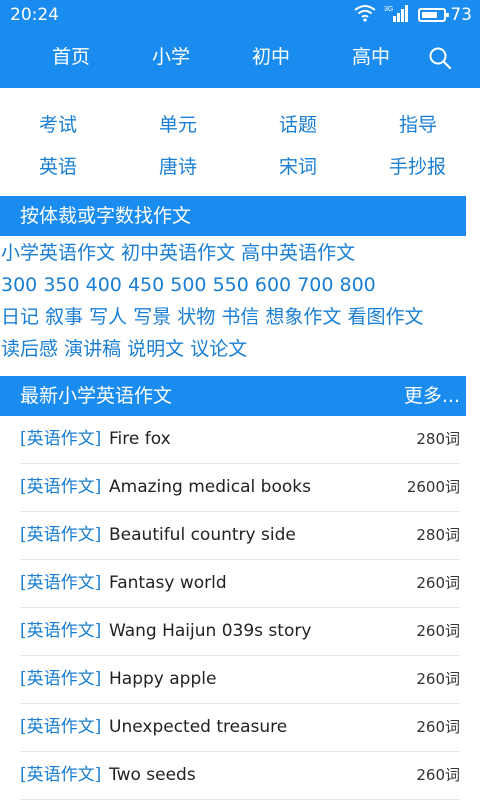 This screenshot has width=480, height=800. I want to click on genre-link-picture: 看图作文, so click(385, 317).